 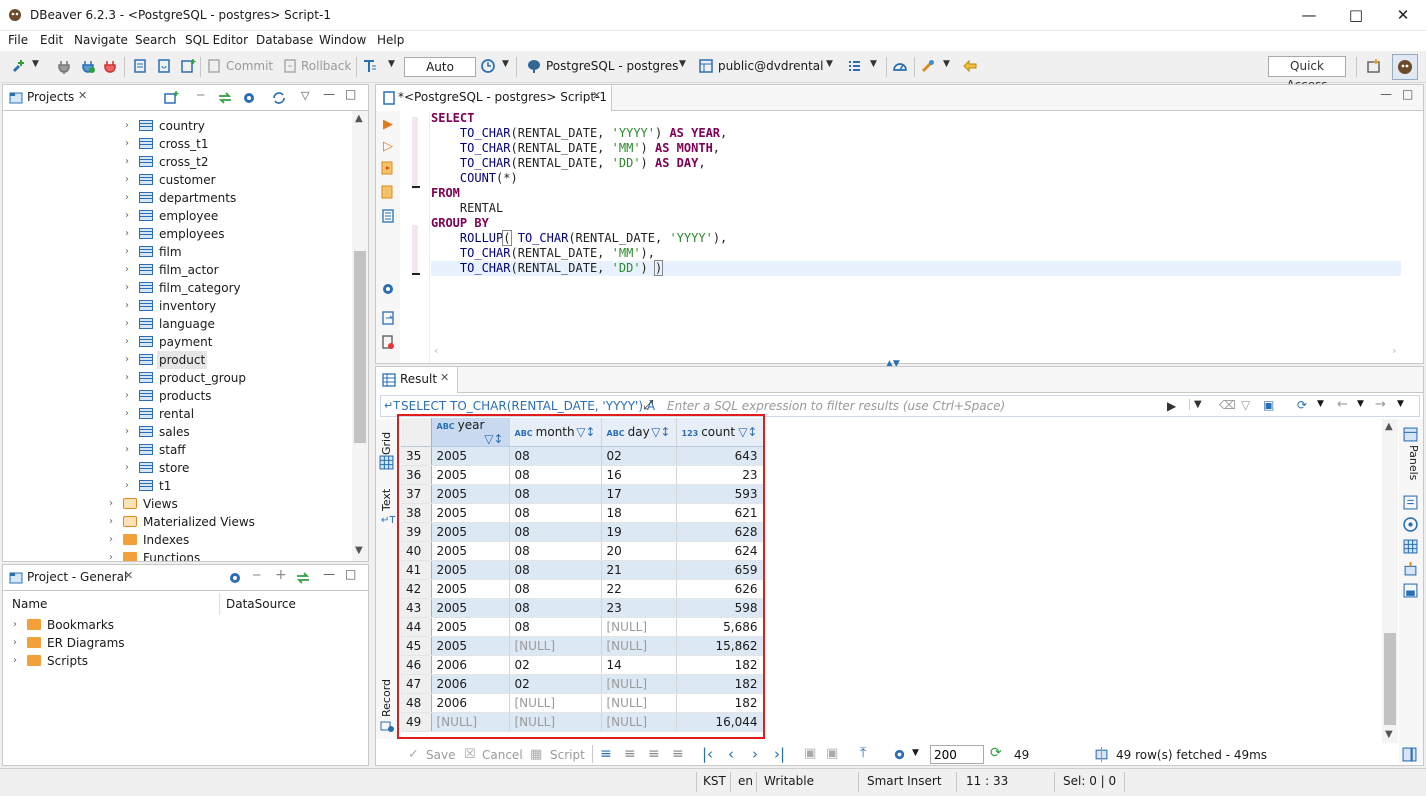 What do you see at coordinates (235, 432) in the screenshot?
I see `tree-item-table: › sales` at bounding box center [235, 432].